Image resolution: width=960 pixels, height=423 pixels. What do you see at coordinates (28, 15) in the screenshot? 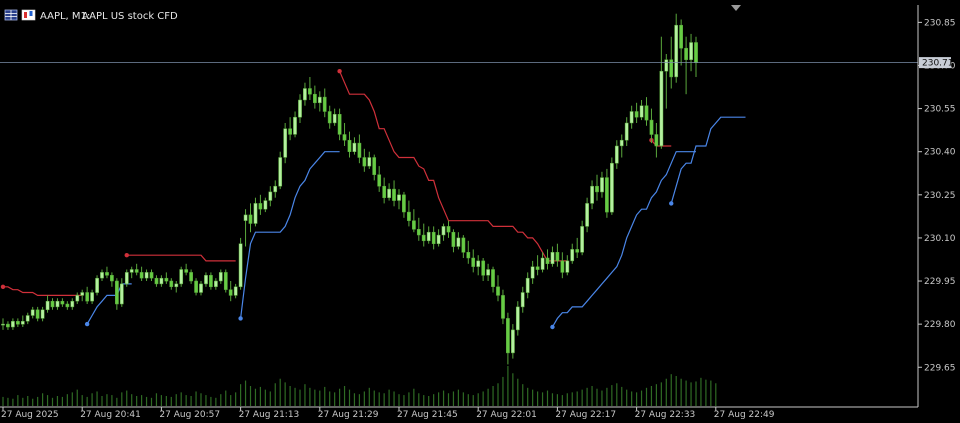
I see `chart-type-icon` at bounding box center [28, 15].